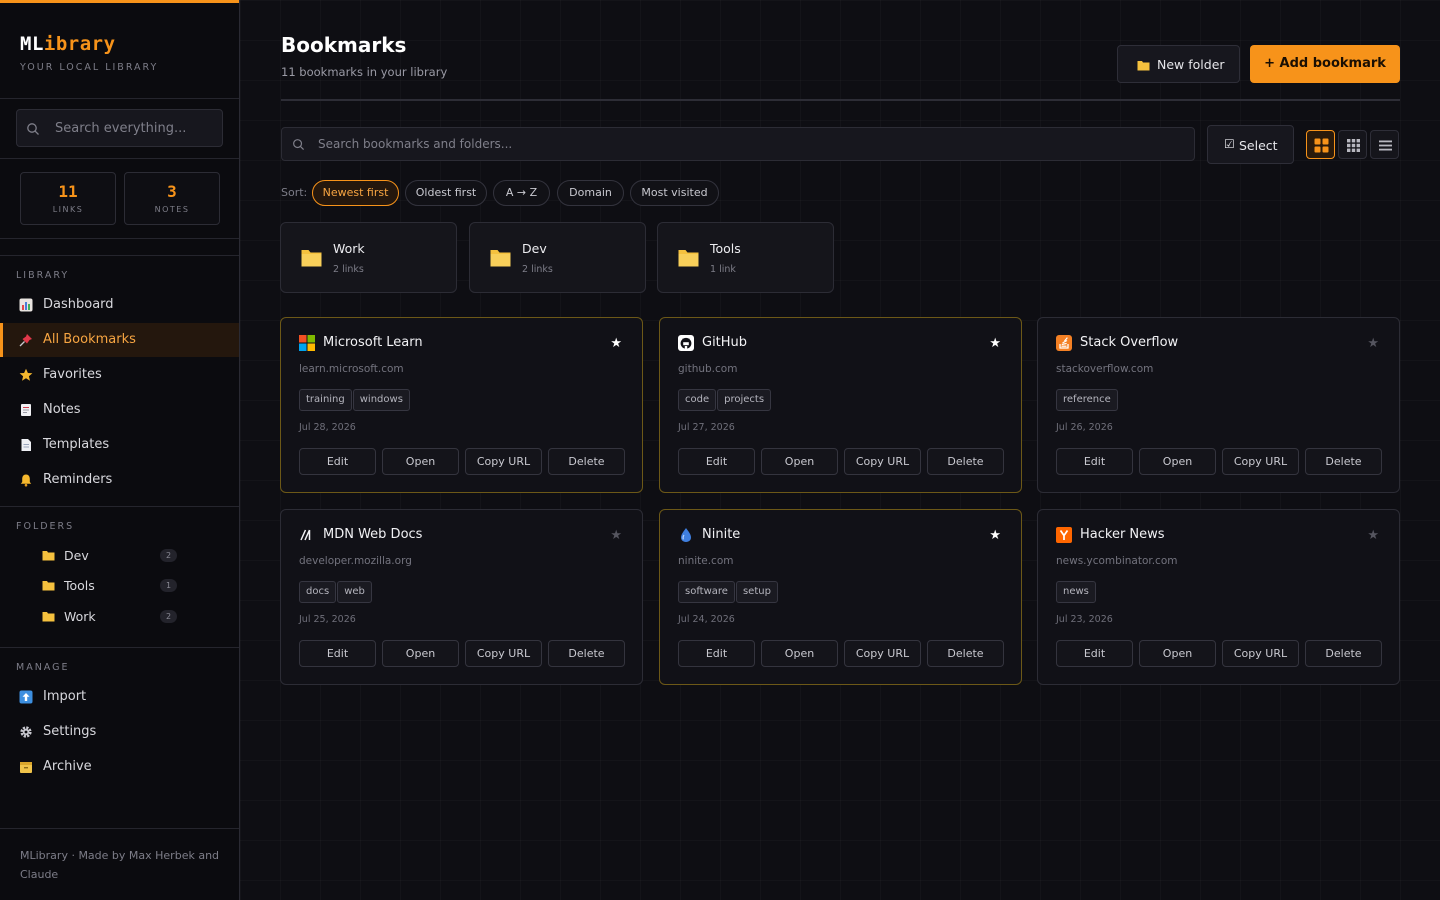  What do you see at coordinates (26, 305) in the screenshot?
I see `chart-icon` at bounding box center [26, 305].